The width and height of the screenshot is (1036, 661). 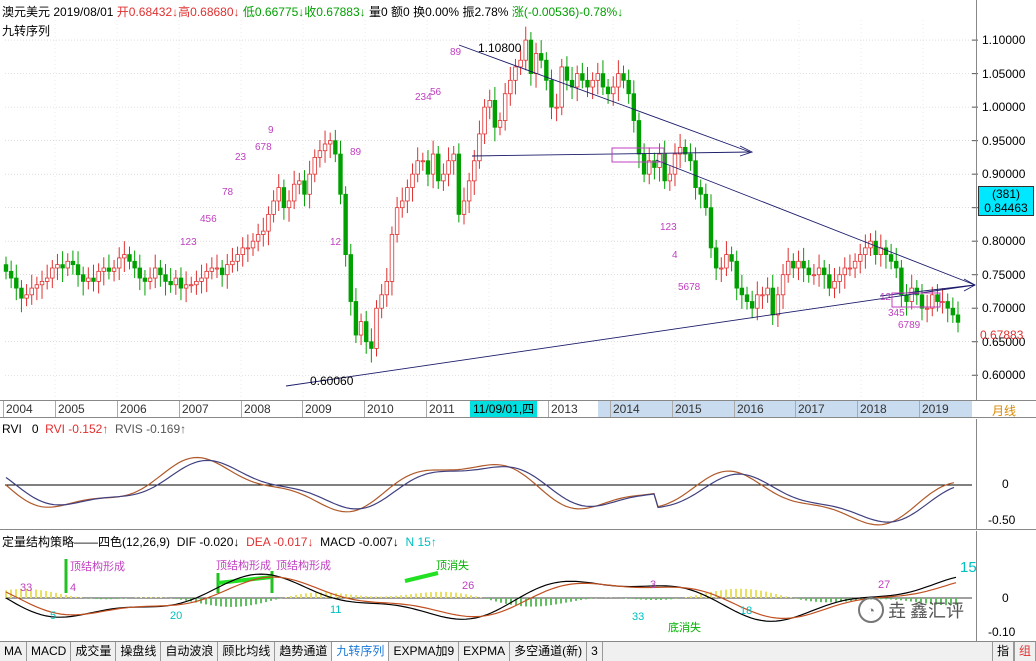 I want to click on year-label: 2016, so click(x=750, y=409).